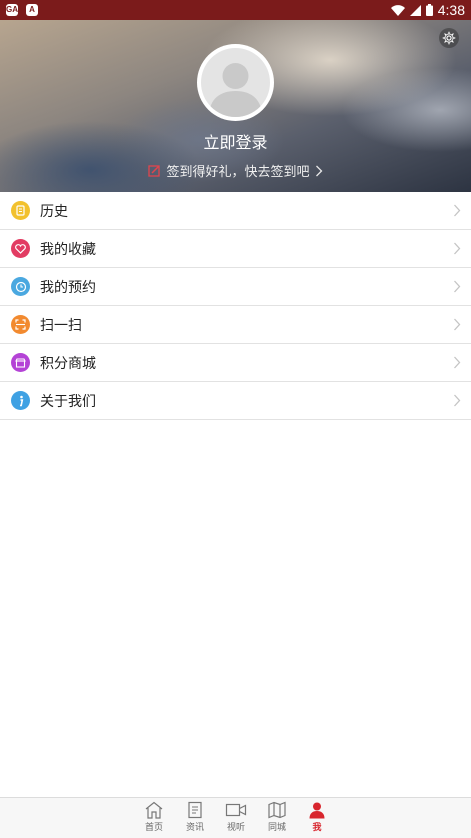 The height and width of the screenshot is (838, 471). What do you see at coordinates (61, 325) in the screenshot?
I see `menu-item-label: 扫一扫` at bounding box center [61, 325].